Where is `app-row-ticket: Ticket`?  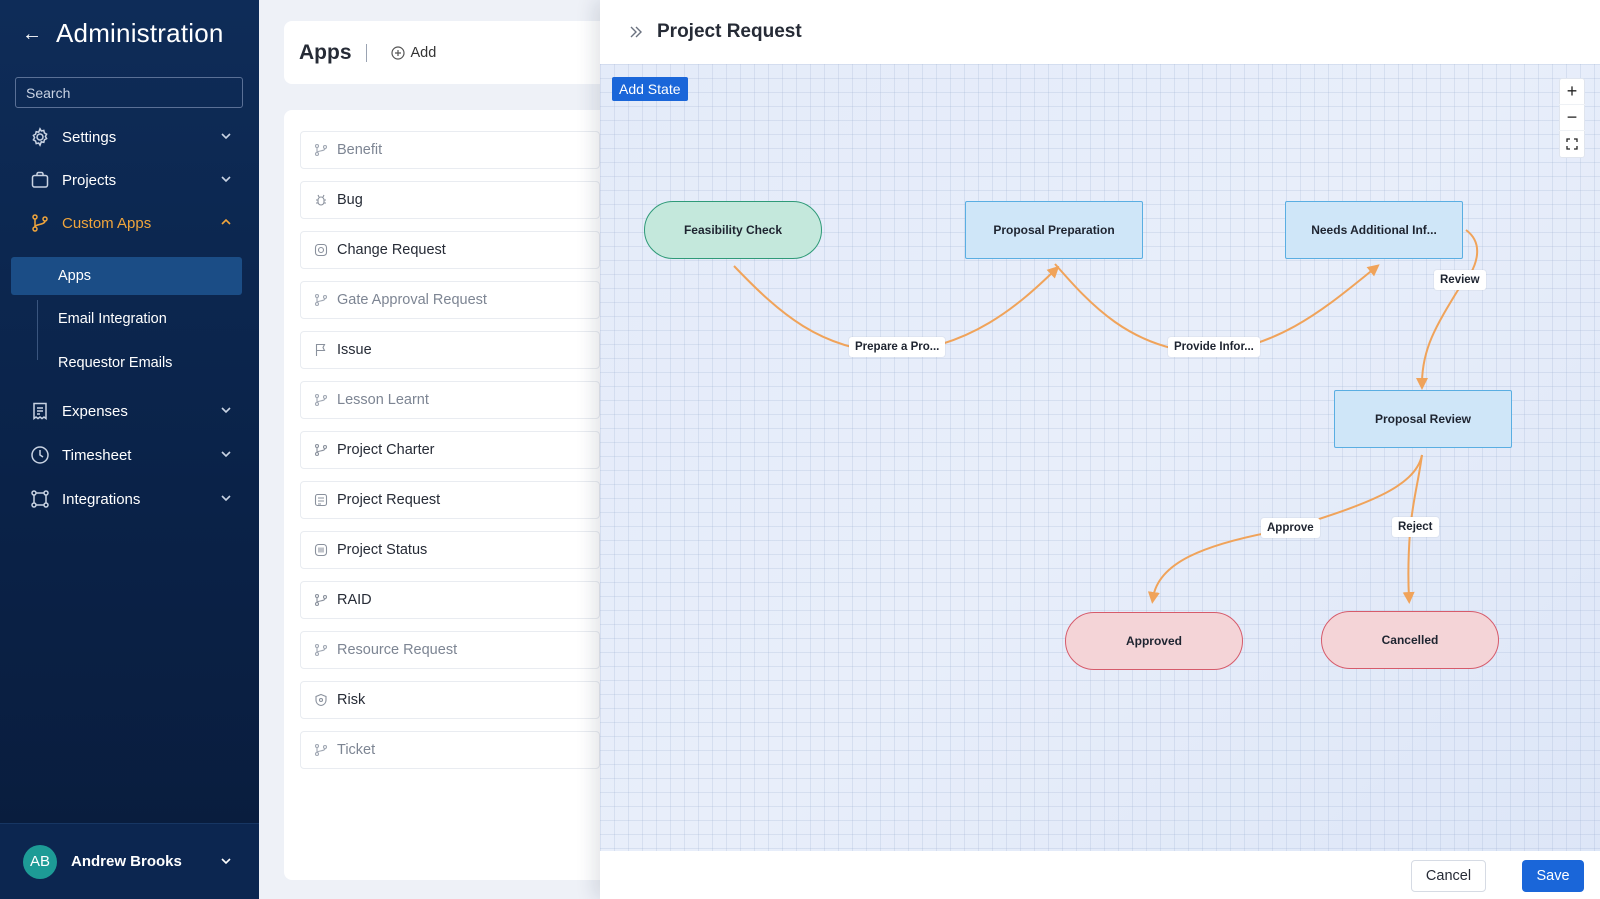
app-row-ticket: Ticket is located at coordinates (450, 750).